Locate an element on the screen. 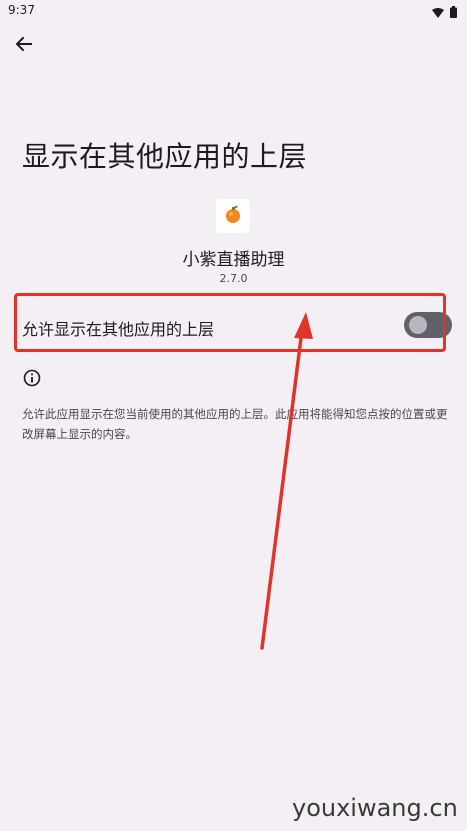  back-button is located at coordinates (24, 46).